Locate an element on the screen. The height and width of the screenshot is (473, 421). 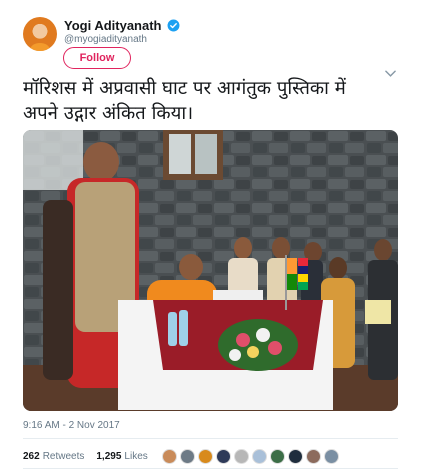
author-handle: @myogiadityanath is located at coordinates (105, 39).